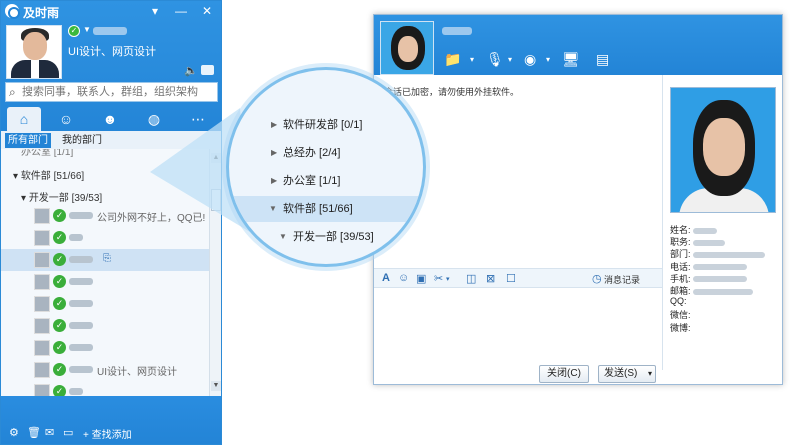 The width and height of the screenshot is (797, 445). What do you see at coordinates (518, 325) in the screenshot?
I see `message-input` at bounding box center [518, 325].